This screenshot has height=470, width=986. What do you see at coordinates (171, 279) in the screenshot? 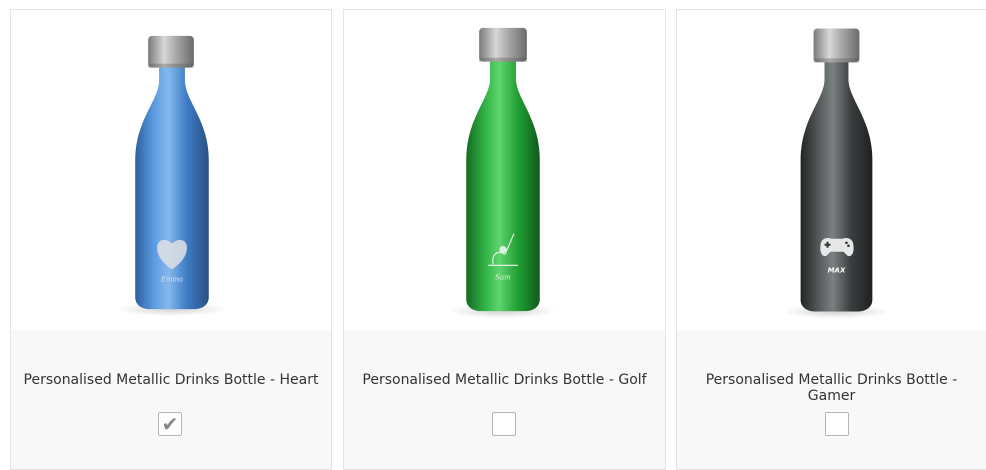
I see `engraving-heart: Emma` at bounding box center [171, 279].